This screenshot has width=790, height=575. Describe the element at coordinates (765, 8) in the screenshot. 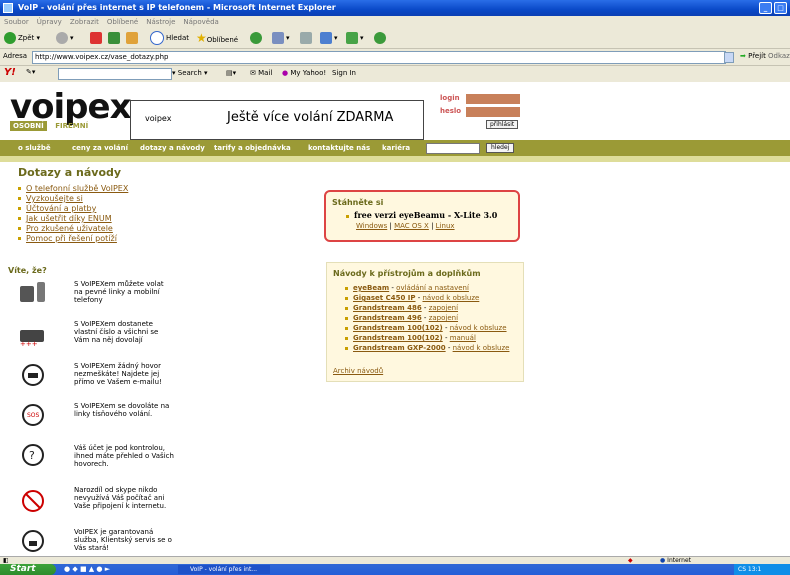

I see `minimize-button: _` at that location.